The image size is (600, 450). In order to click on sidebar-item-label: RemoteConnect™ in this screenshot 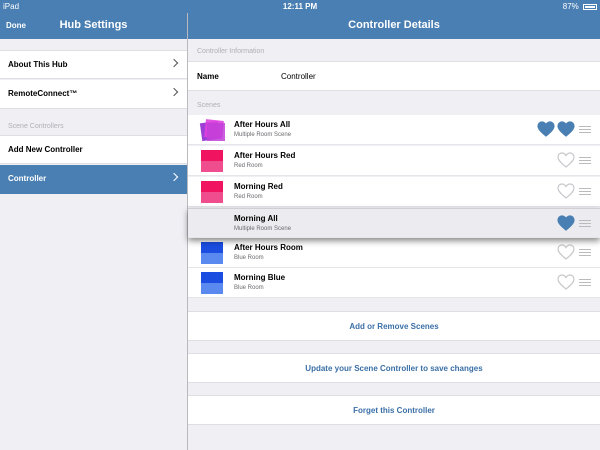, I will do `click(43, 93)`.